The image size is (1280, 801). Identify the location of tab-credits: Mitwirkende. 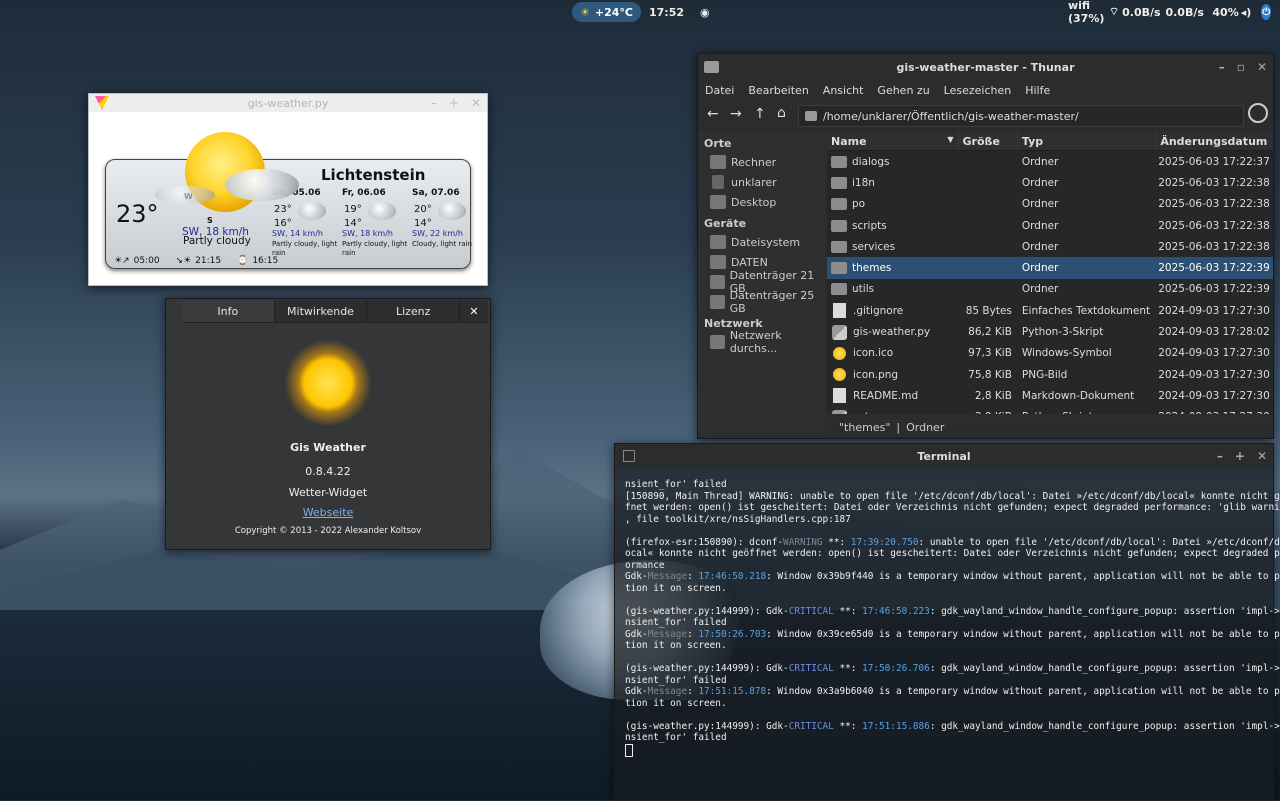
(321, 311).